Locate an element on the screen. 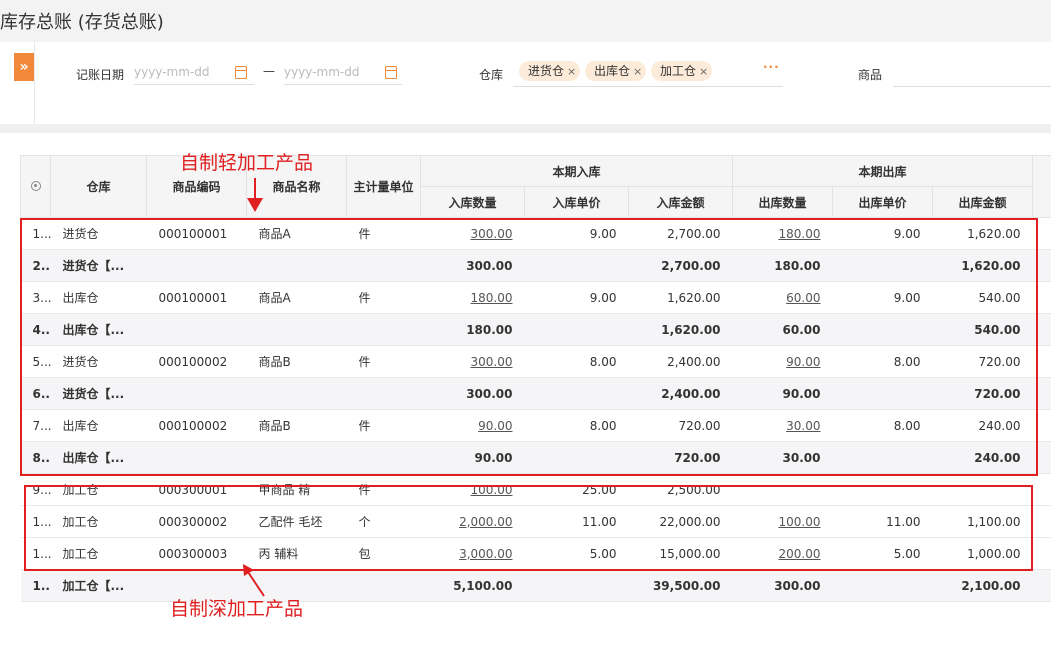 The height and width of the screenshot is (648, 1051). date-to-input: yyyy-mm-dd is located at coordinates (343, 72).